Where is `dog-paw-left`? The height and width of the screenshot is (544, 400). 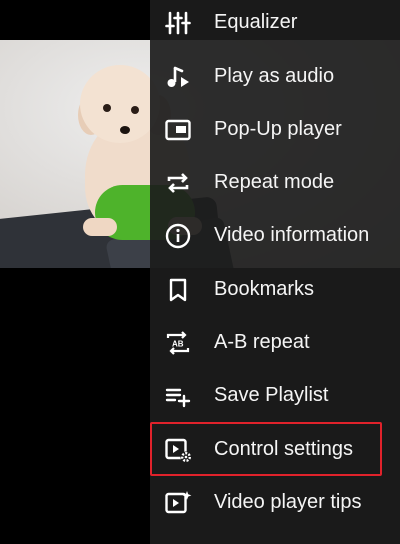
dog-paw-left is located at coordinates (100, 227).